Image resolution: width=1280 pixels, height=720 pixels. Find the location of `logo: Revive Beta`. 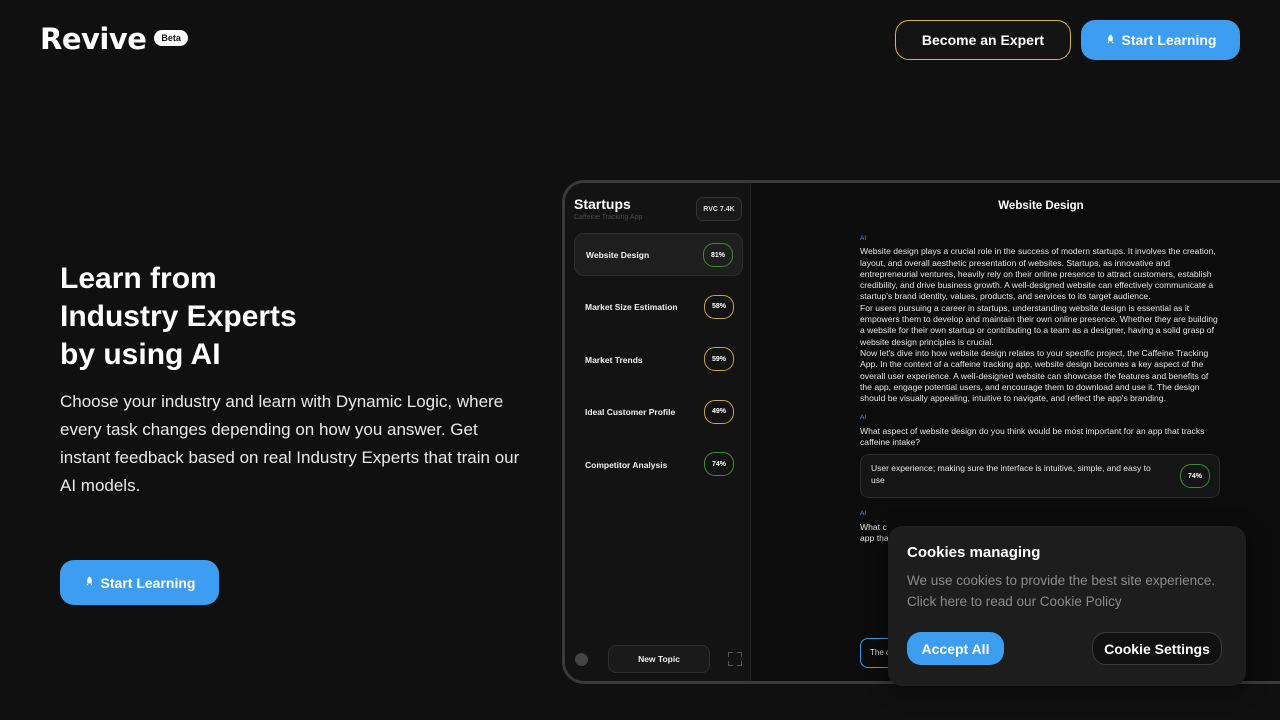

logo: Revive Beta is located at coordinates (114, 39).